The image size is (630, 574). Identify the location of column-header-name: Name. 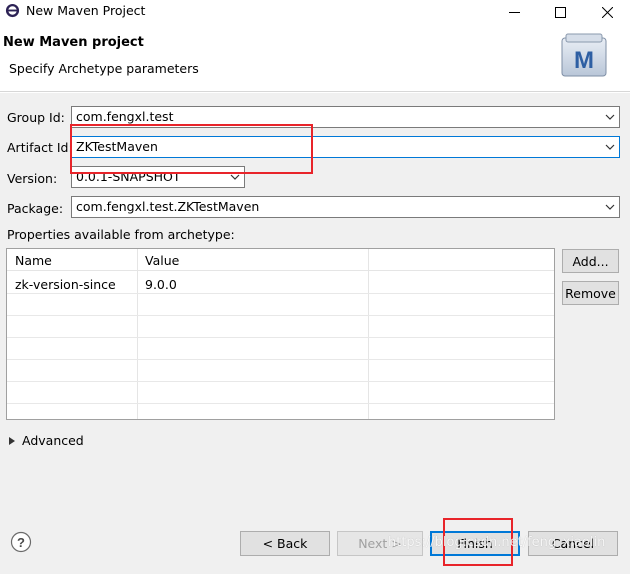
(33, 260).